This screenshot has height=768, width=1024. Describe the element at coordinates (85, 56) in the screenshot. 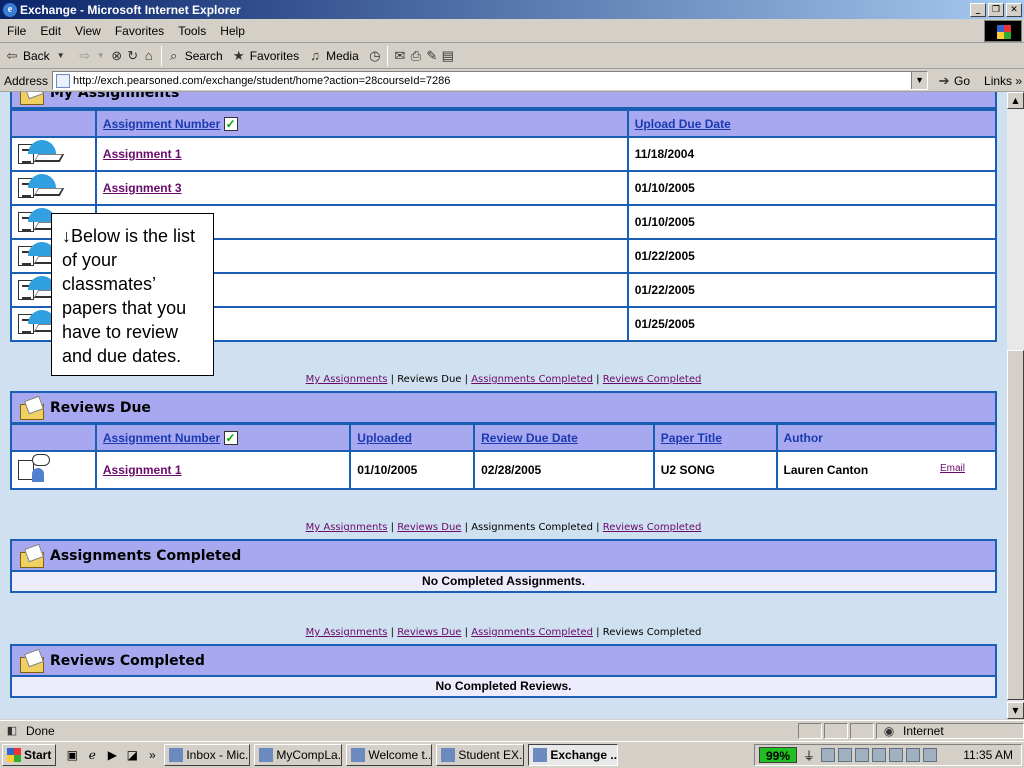

I see `forward-arrow-icon: ⇨` at that location.